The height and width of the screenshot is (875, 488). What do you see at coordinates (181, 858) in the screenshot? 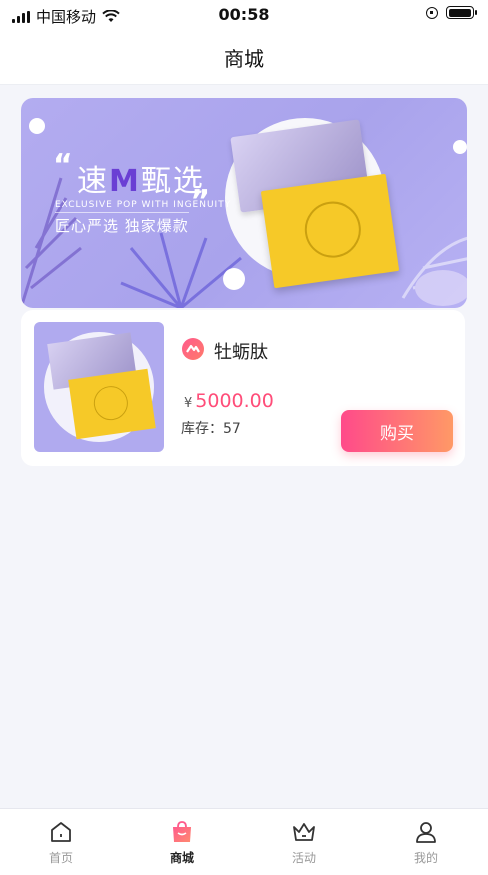
I see `tab-label: 商城` at bounding box center [181, 858].